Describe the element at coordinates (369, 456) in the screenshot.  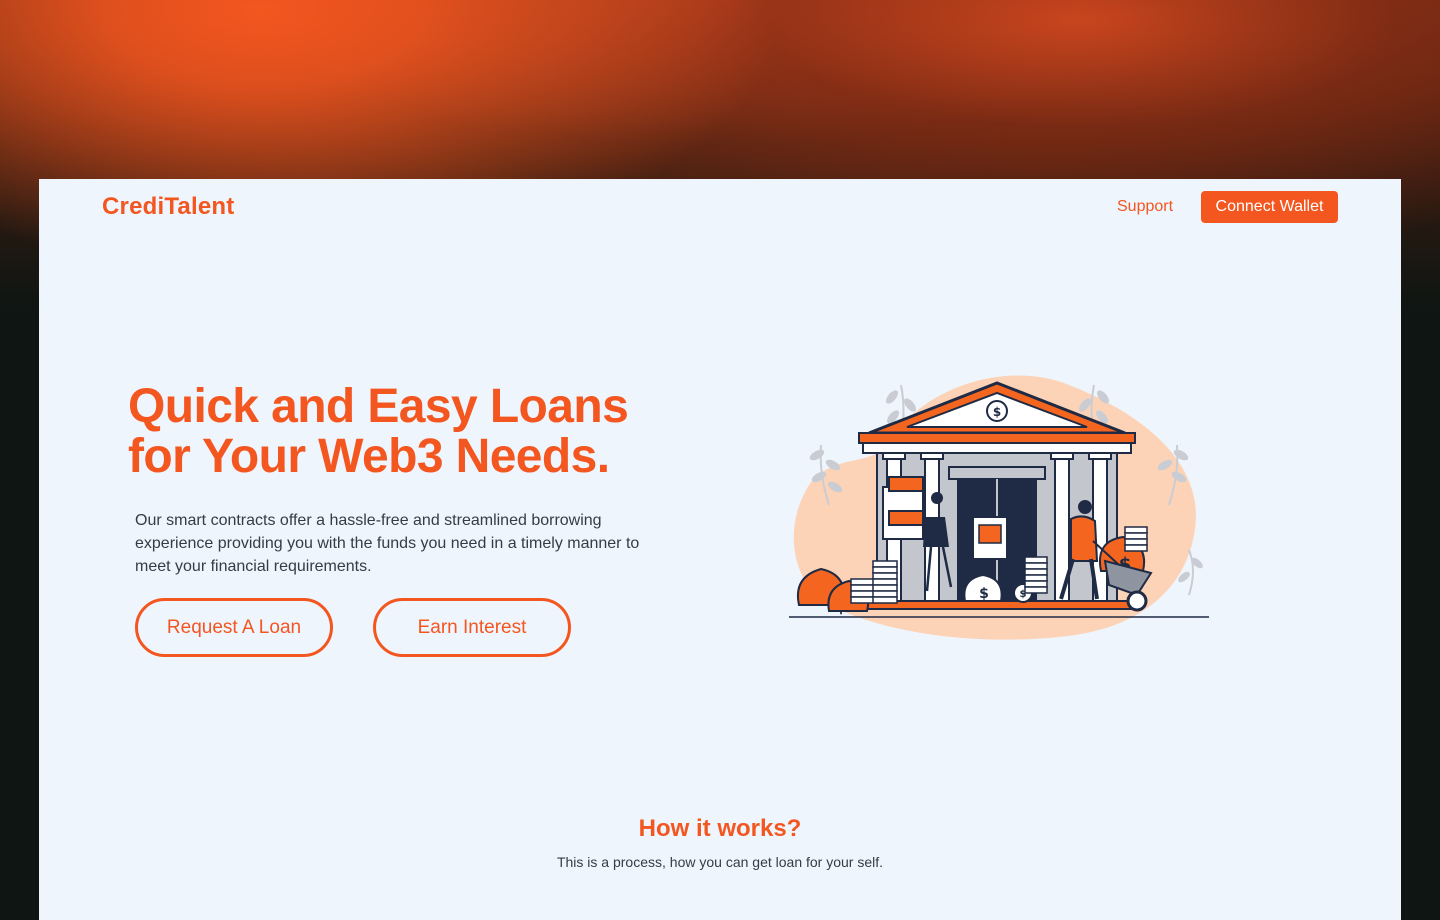
I see `hero-title-line-2: for Your Web3 Needs.` at that location.